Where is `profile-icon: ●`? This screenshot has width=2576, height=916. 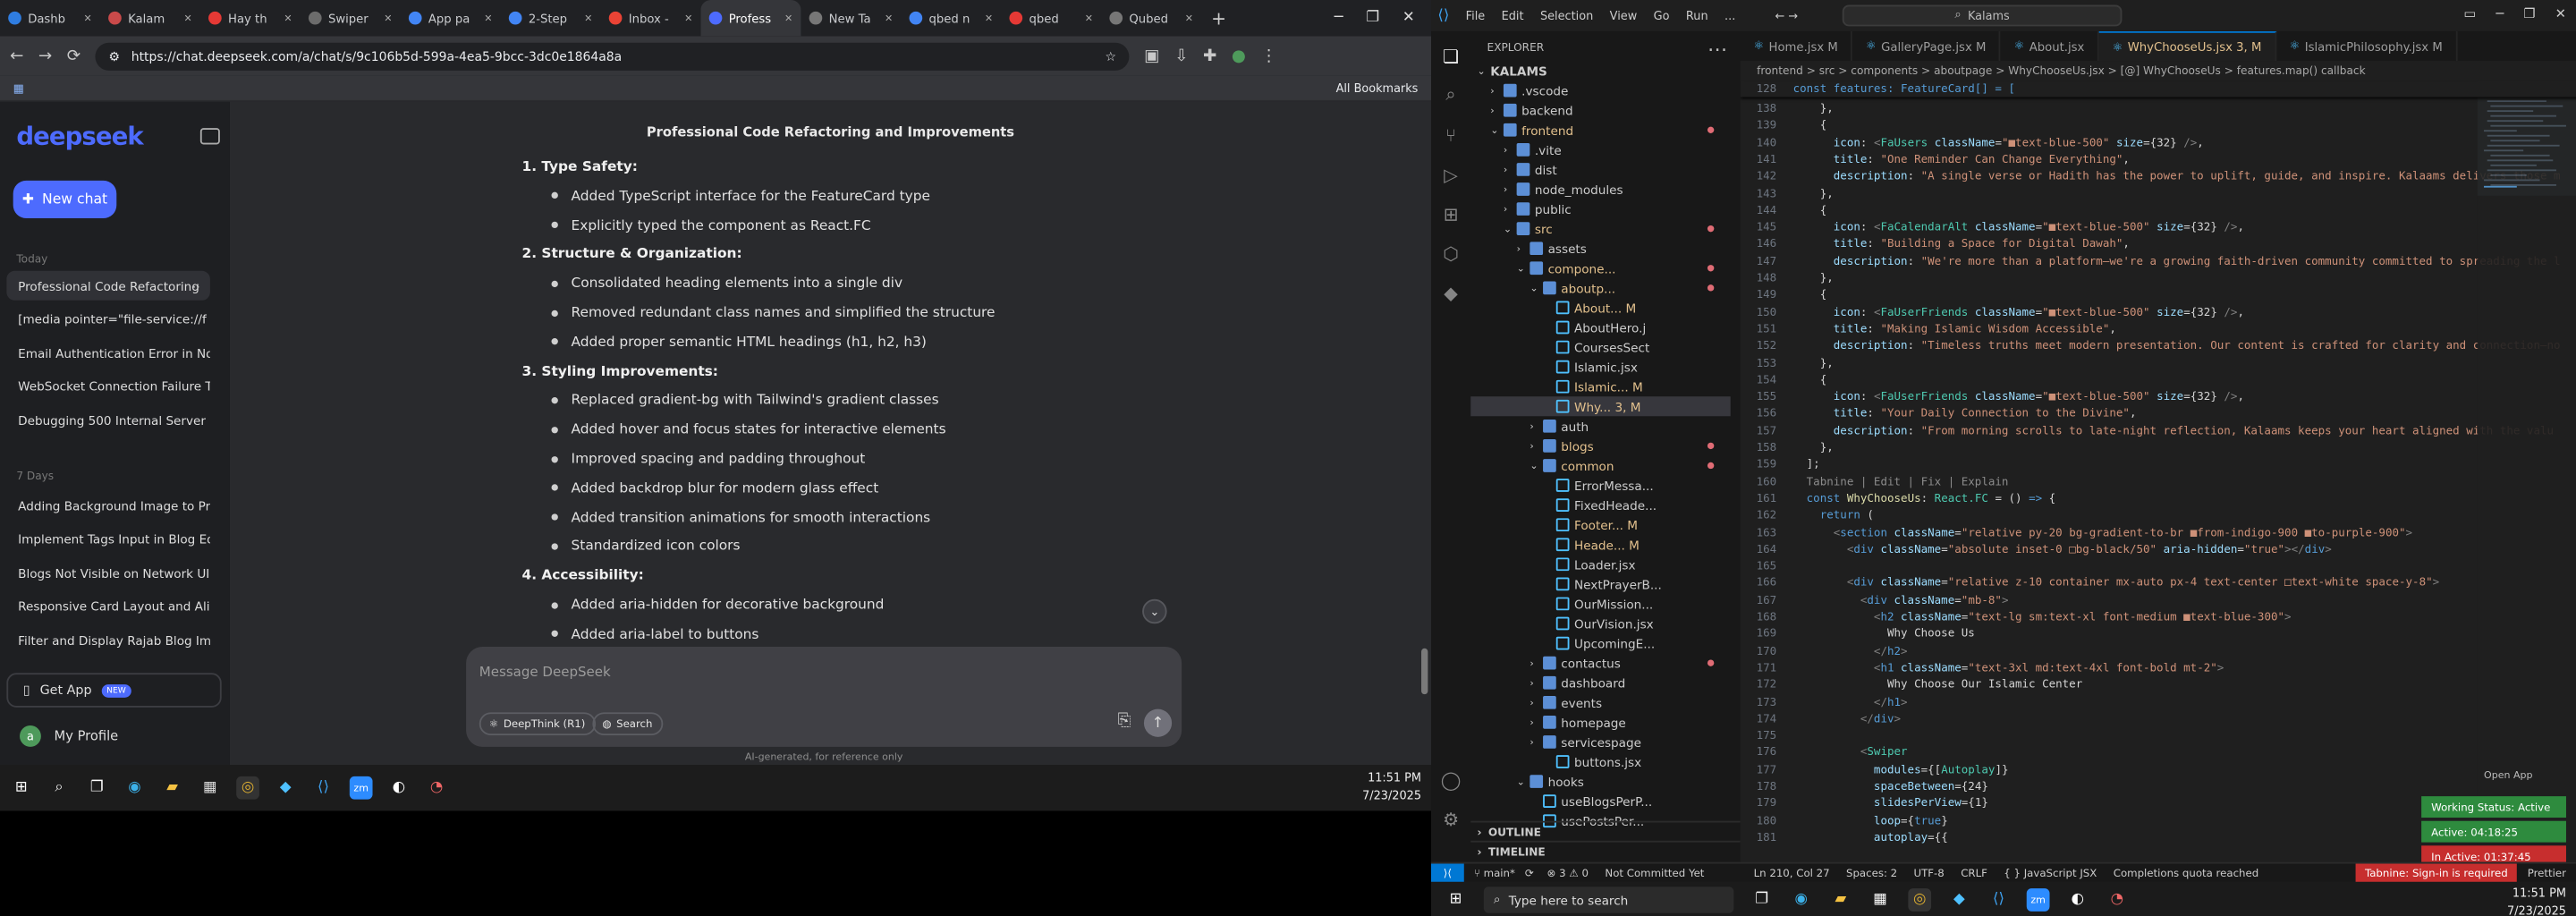 profile-icon: ● is located at coordinates (1239, 55).